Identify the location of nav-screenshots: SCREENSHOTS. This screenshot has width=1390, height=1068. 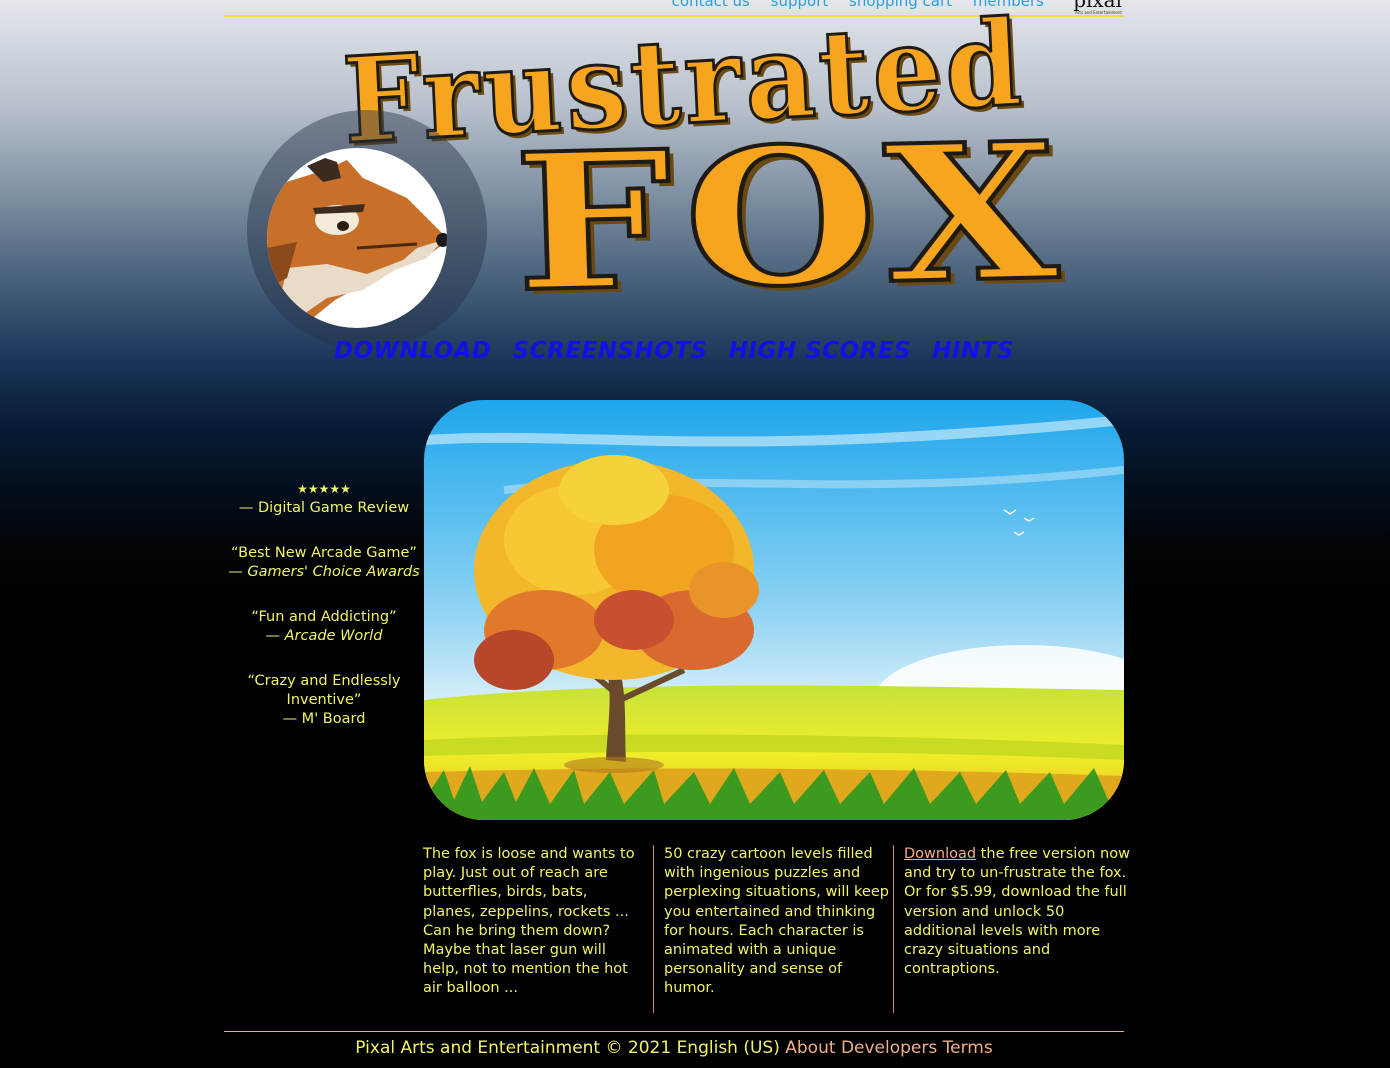
(610, 351).